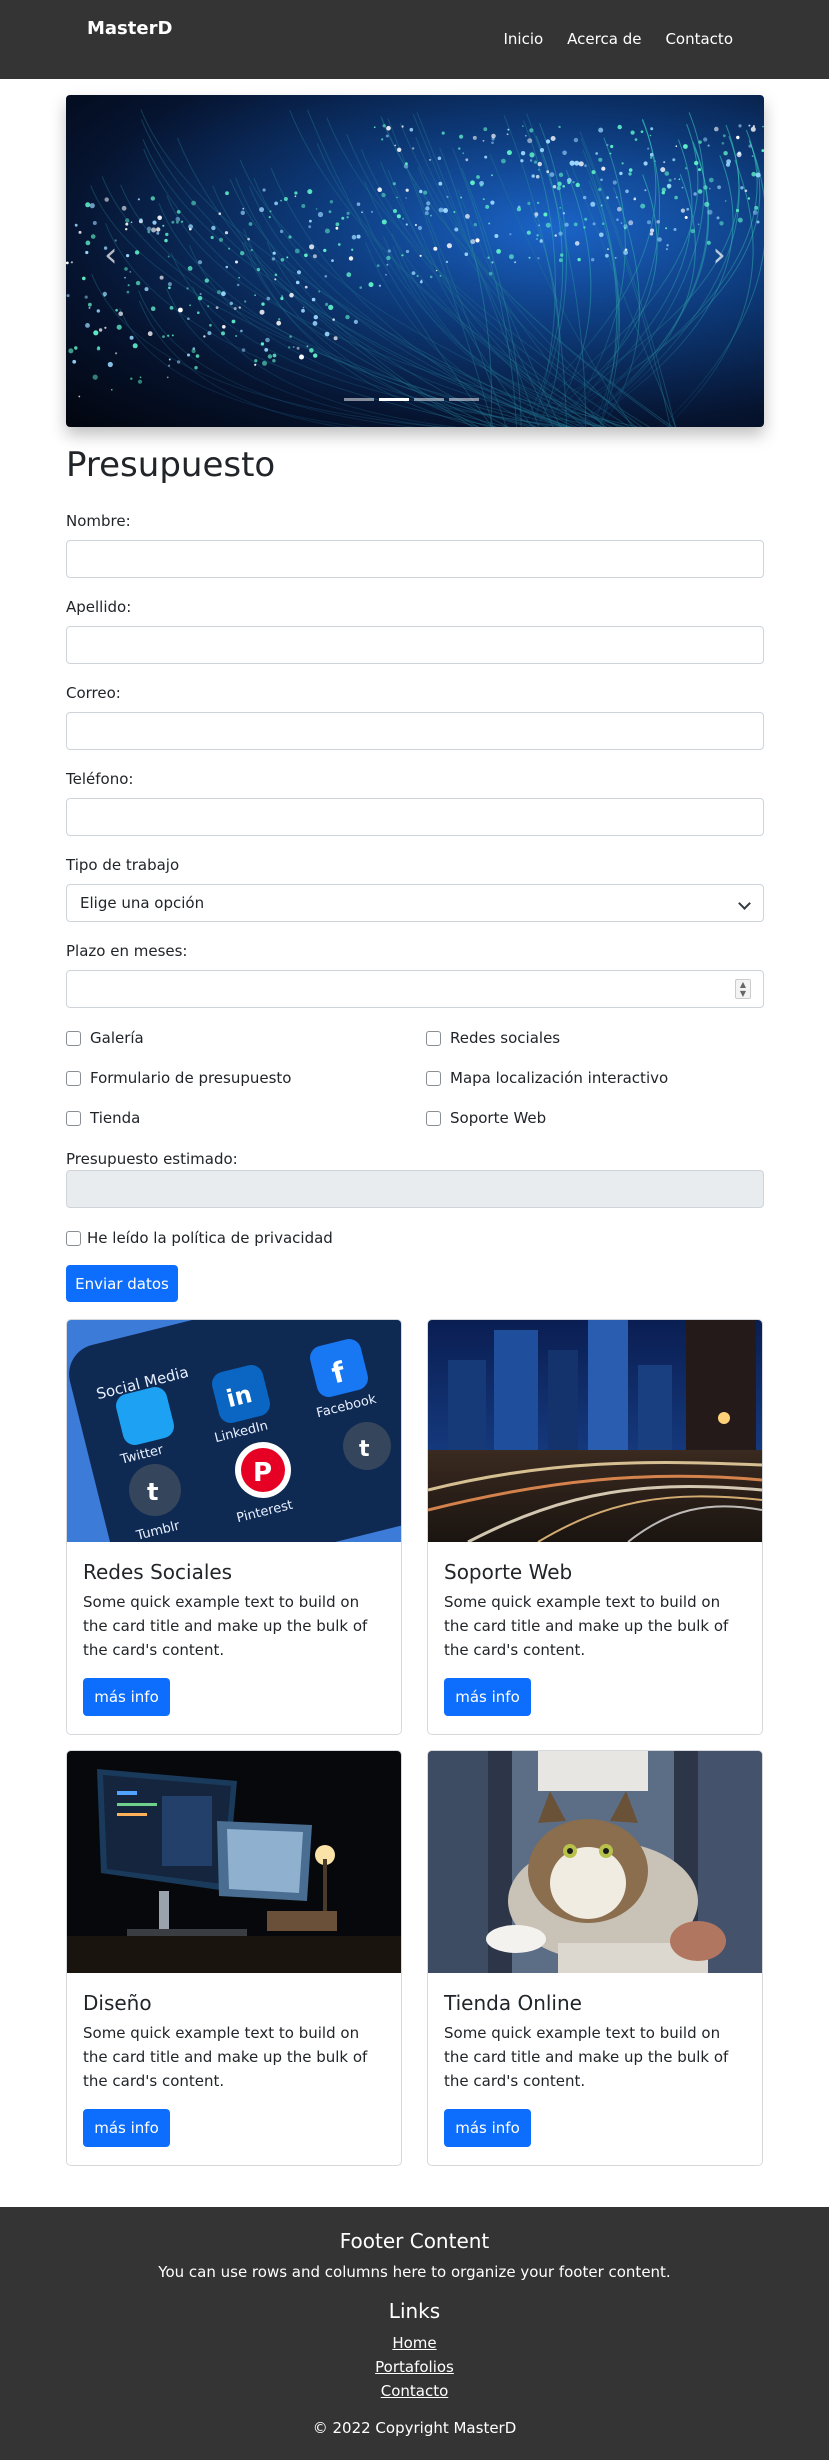 The height and width of the screenshot is (2460, 829). What do you see at coordinates (129, 28) in the screenshot?
I see `brand-logo: MasterD` at bounding box center [129, 28].